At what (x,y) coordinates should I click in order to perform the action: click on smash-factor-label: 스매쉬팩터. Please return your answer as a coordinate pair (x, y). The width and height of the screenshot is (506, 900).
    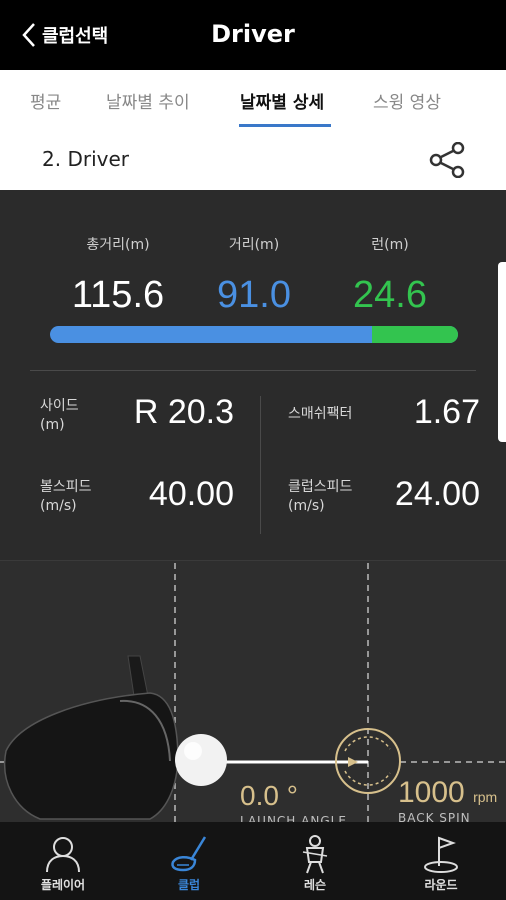
    Looking at the image, I should click on (320, 414).